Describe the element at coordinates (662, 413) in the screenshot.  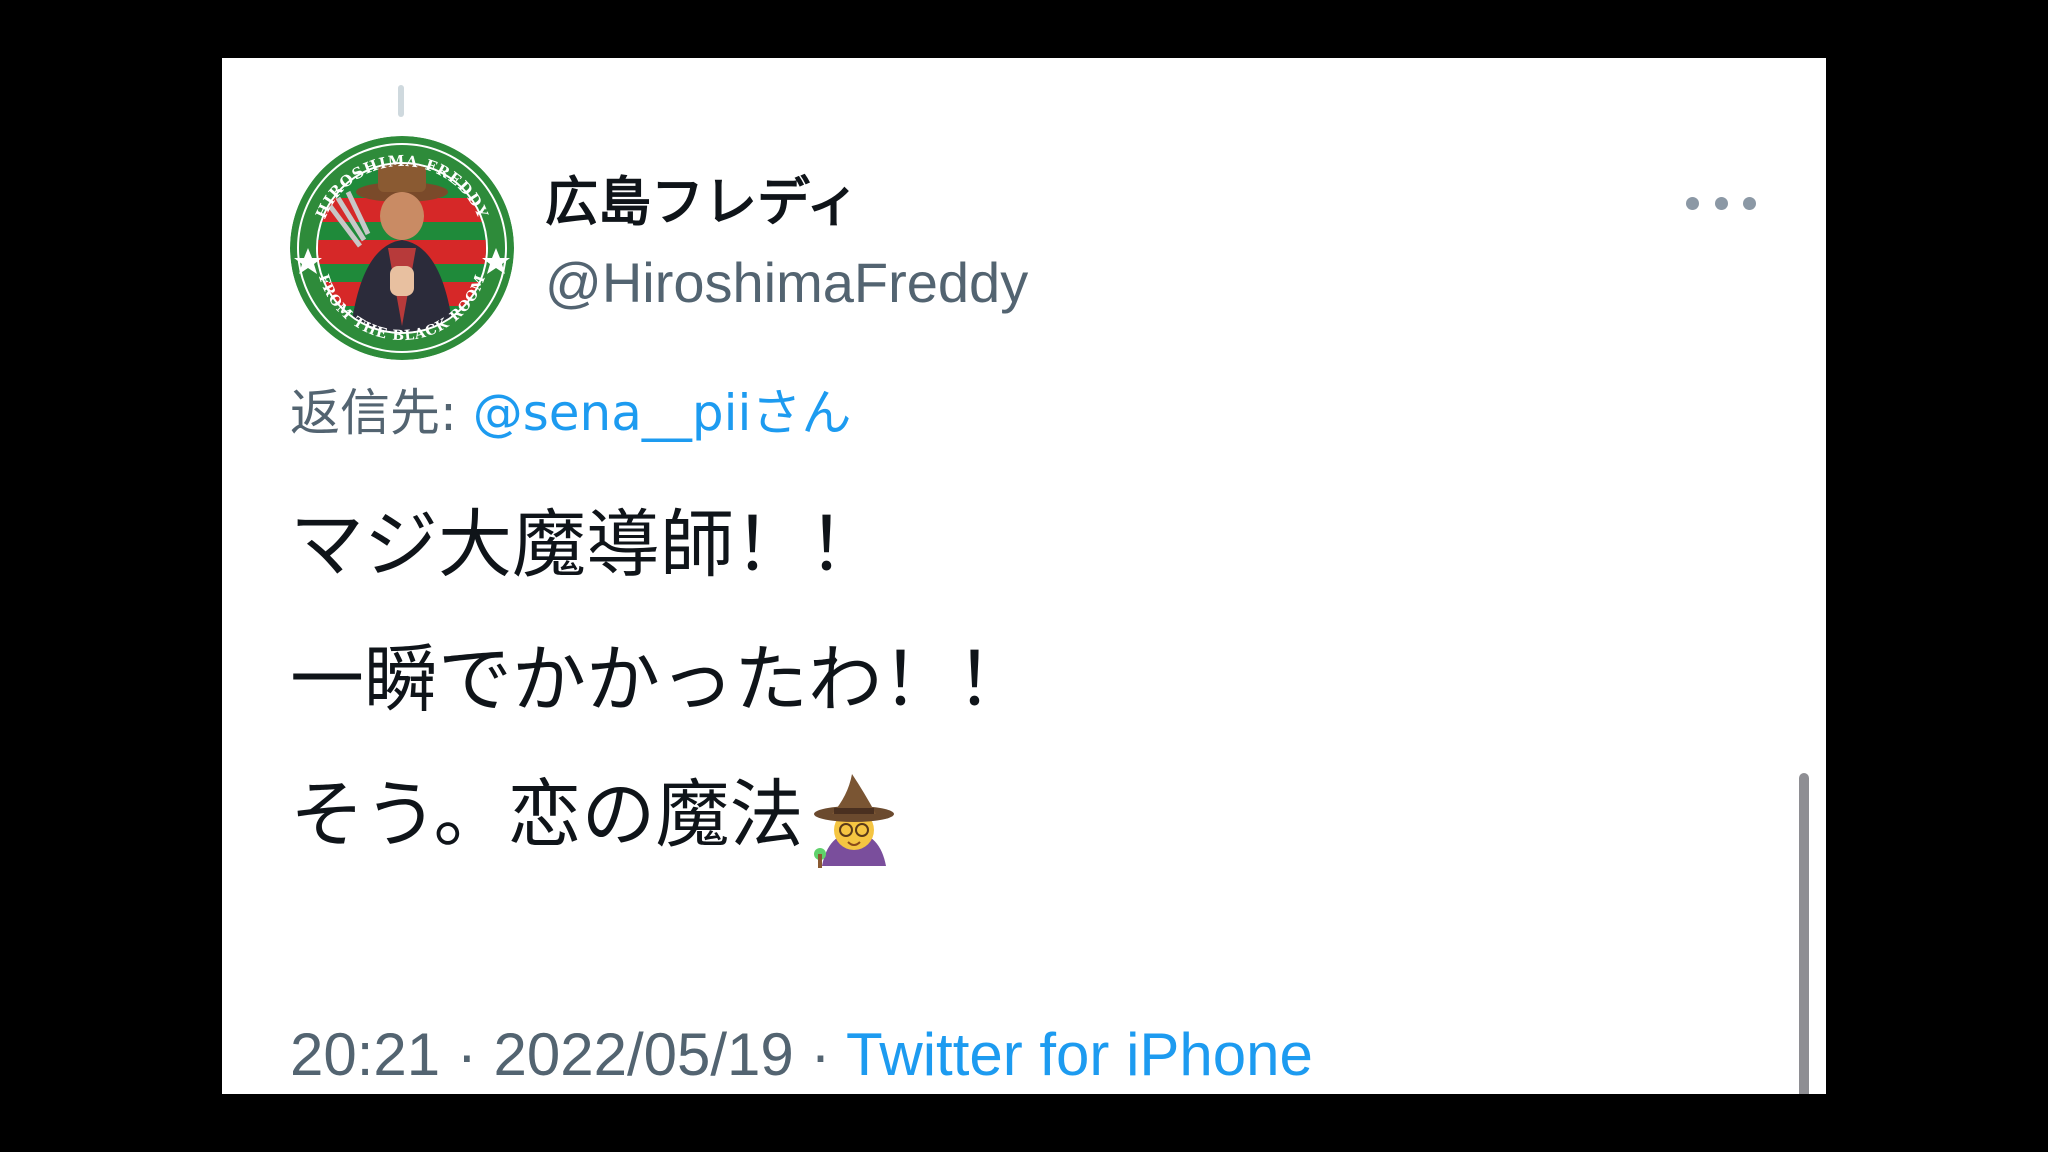
I see `reply-target-link: @sena__piiさん` at that location.